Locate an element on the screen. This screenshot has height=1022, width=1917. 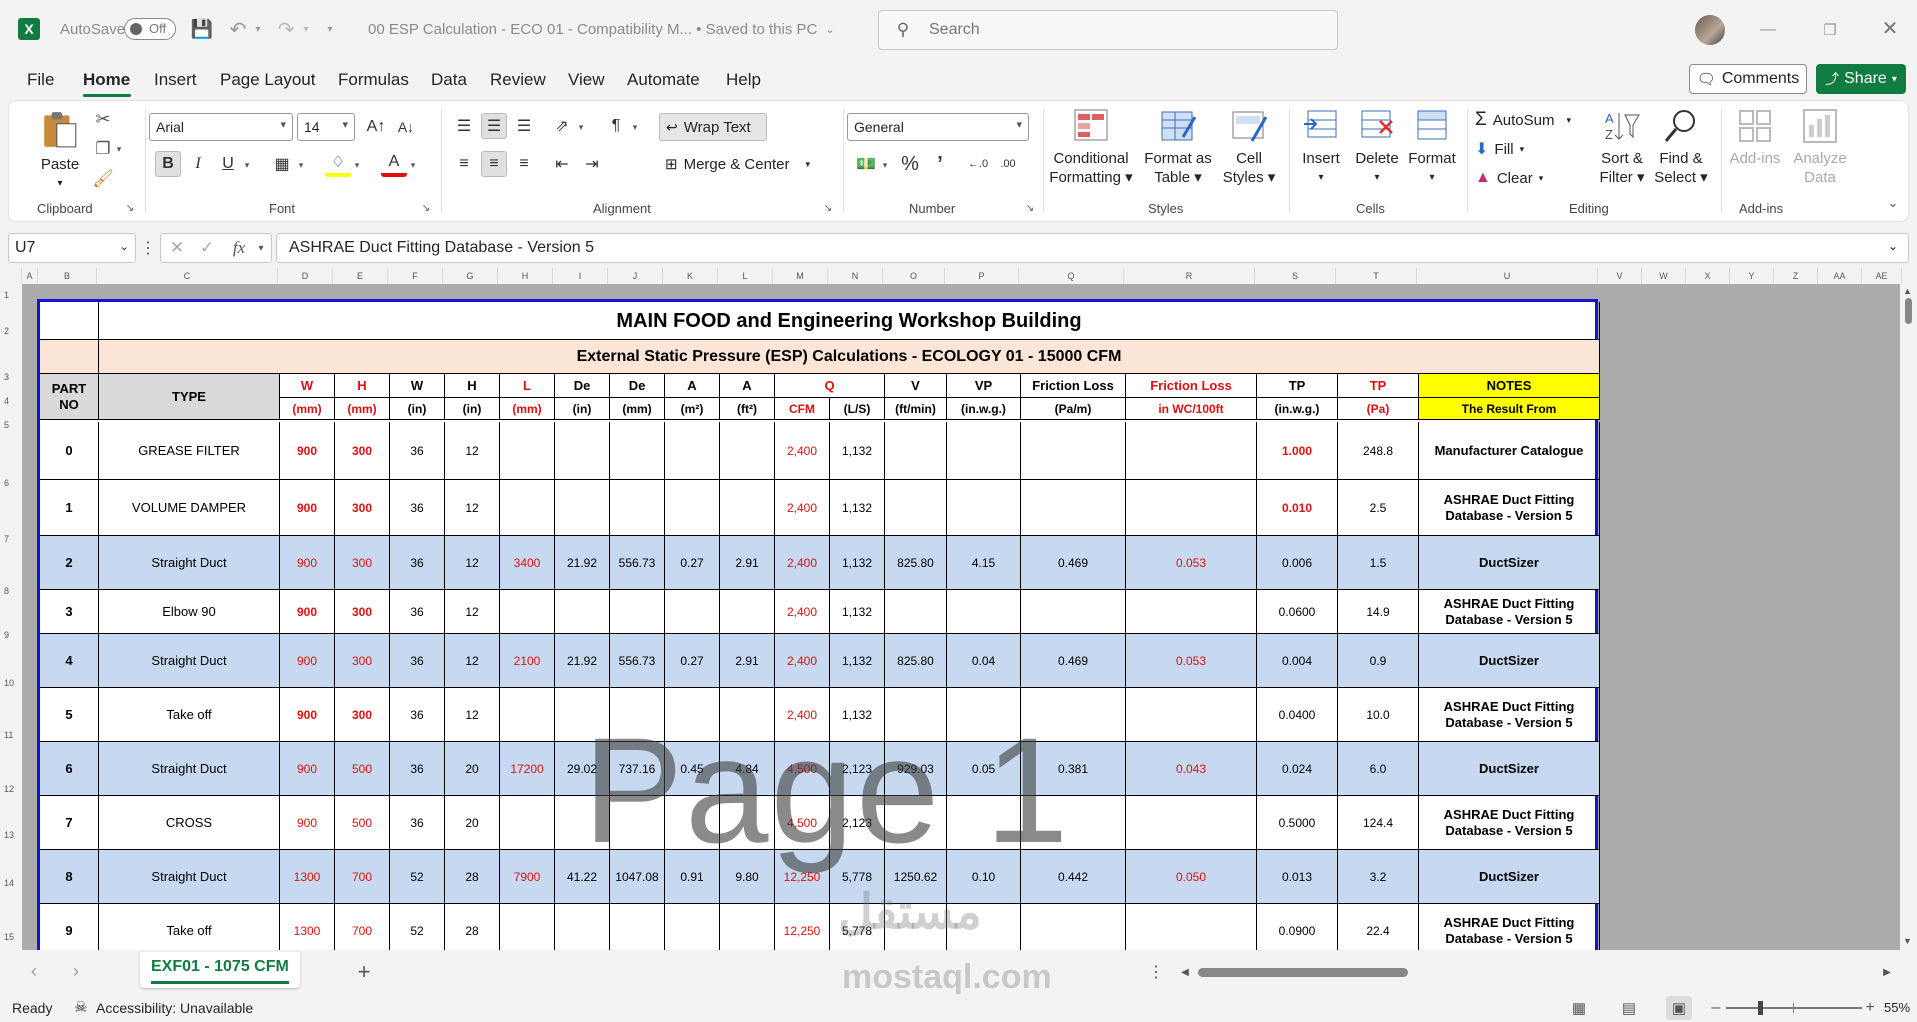
table-cell-tp_in: 0.5000 is located at coordinates (1297, 823).